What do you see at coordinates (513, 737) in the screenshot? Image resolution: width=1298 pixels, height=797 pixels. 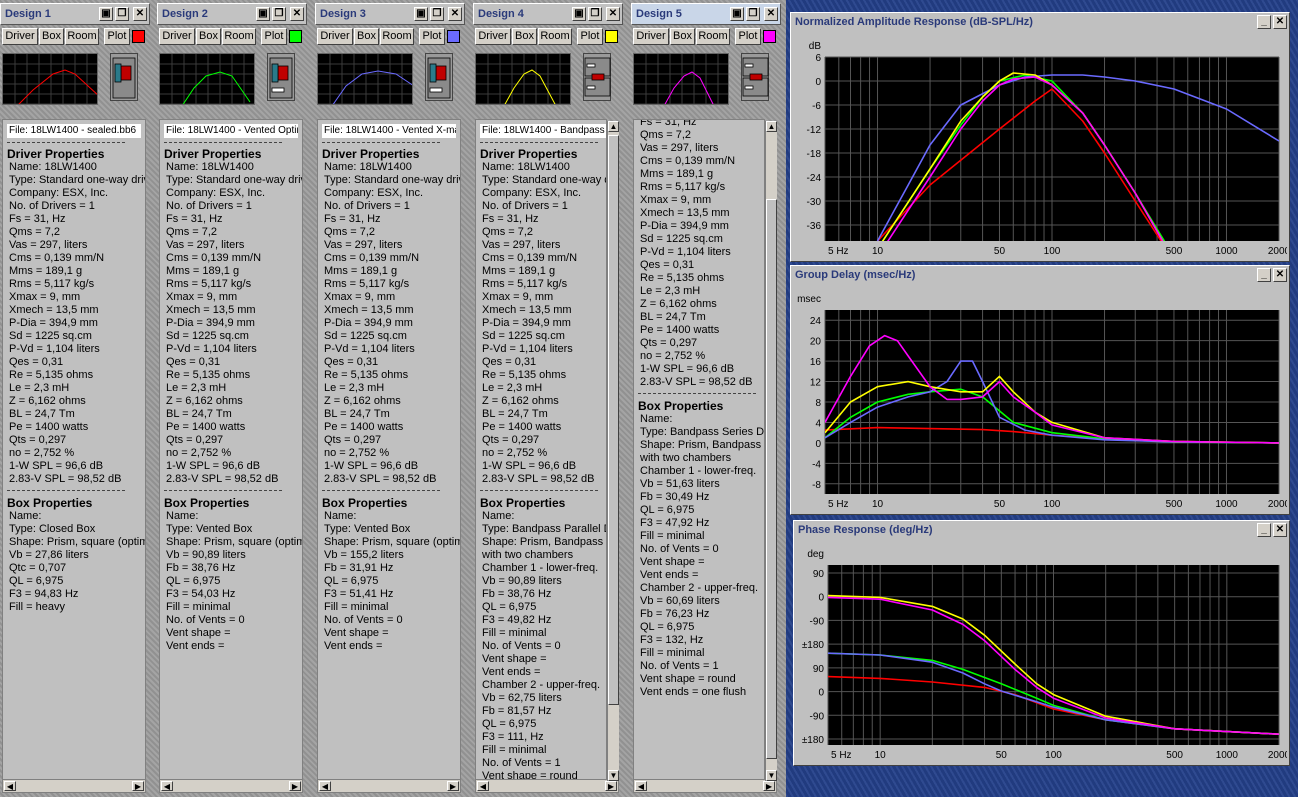 I see `box-property: F3 = 111, Hz` at bounding box center [513, 737].